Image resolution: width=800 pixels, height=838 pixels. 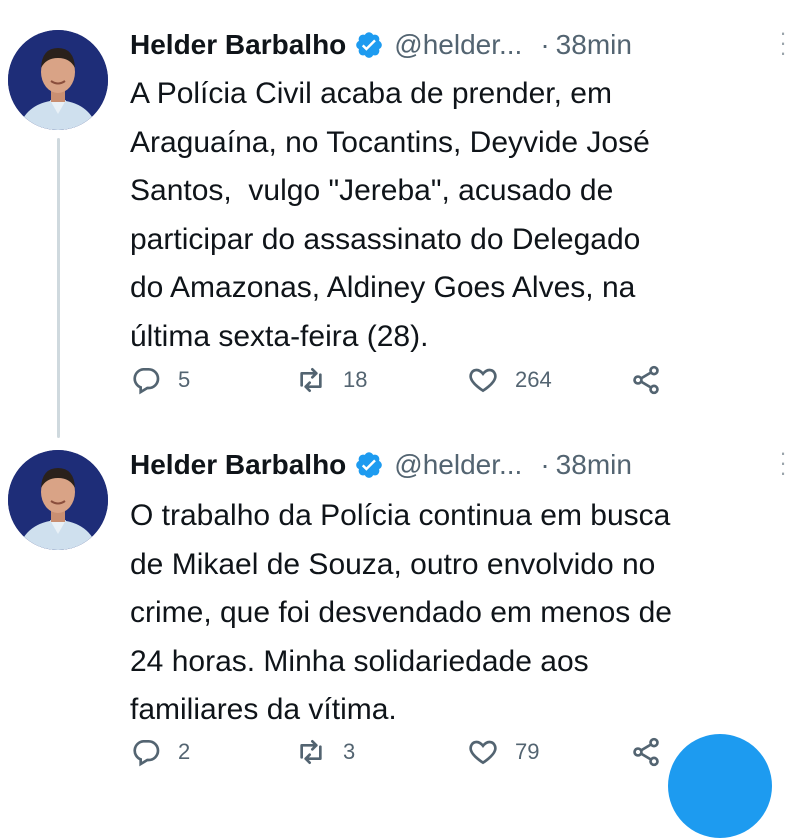 I want to click on like-button: 79, so click(x=503, y=752).